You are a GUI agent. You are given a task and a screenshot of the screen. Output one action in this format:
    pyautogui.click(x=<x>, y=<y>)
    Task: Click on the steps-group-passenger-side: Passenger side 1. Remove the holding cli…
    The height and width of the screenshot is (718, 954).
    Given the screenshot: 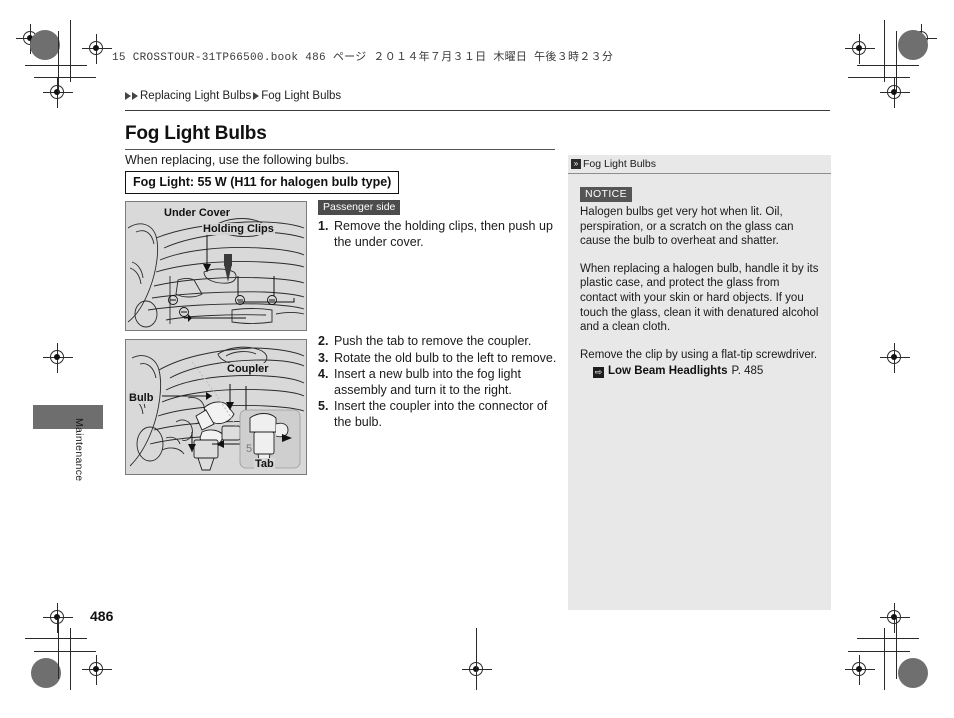 What is the action you would take?
    pyautogui.click(x=440, y=224)
    